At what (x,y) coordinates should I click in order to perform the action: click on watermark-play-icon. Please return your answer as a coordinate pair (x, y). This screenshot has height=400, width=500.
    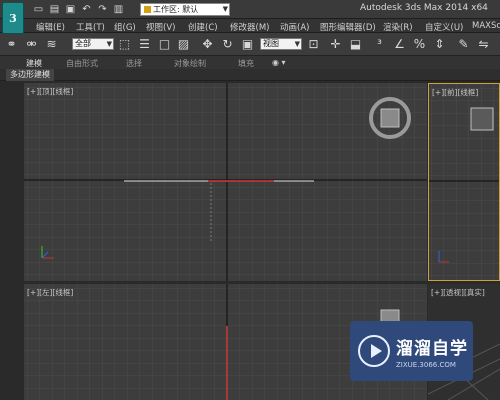
    Looking at the image, I should click on (374, 351).